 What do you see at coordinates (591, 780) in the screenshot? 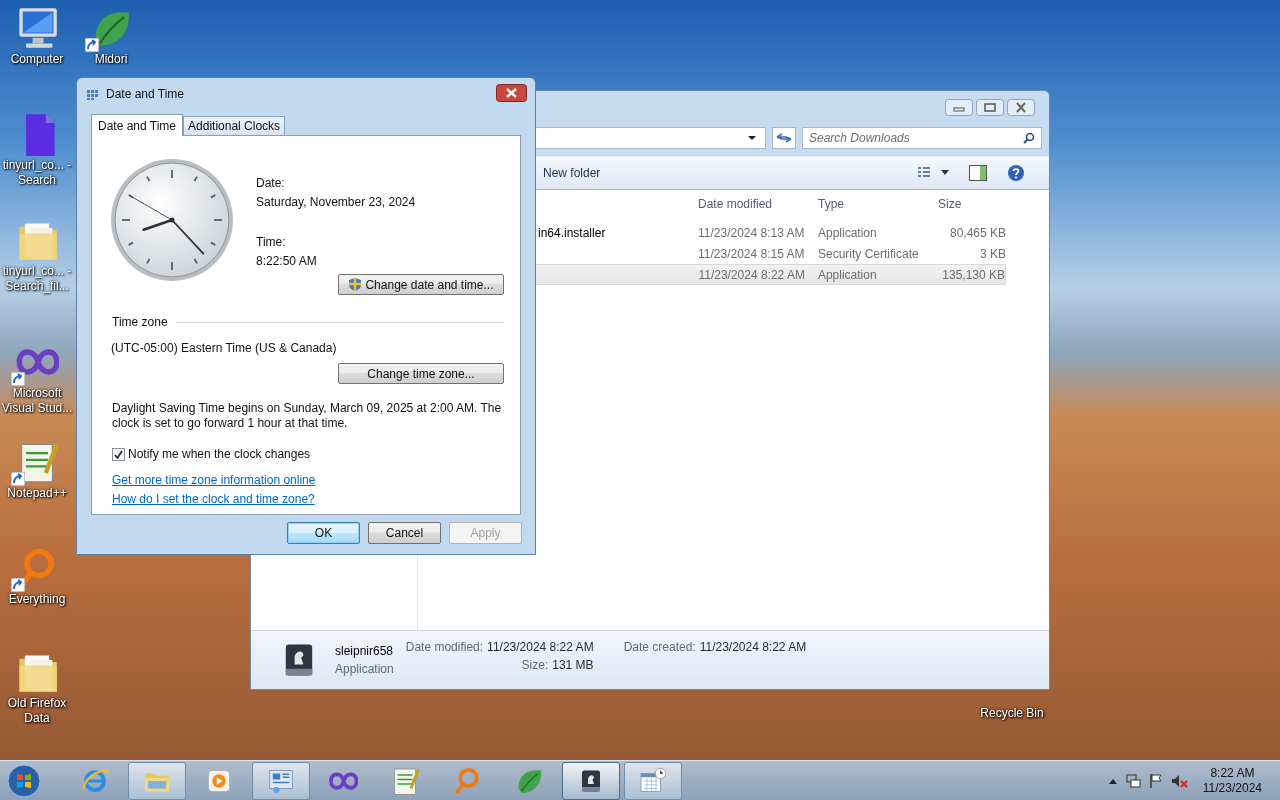
I see `taskbar-button` at bounding box center [591, 780].